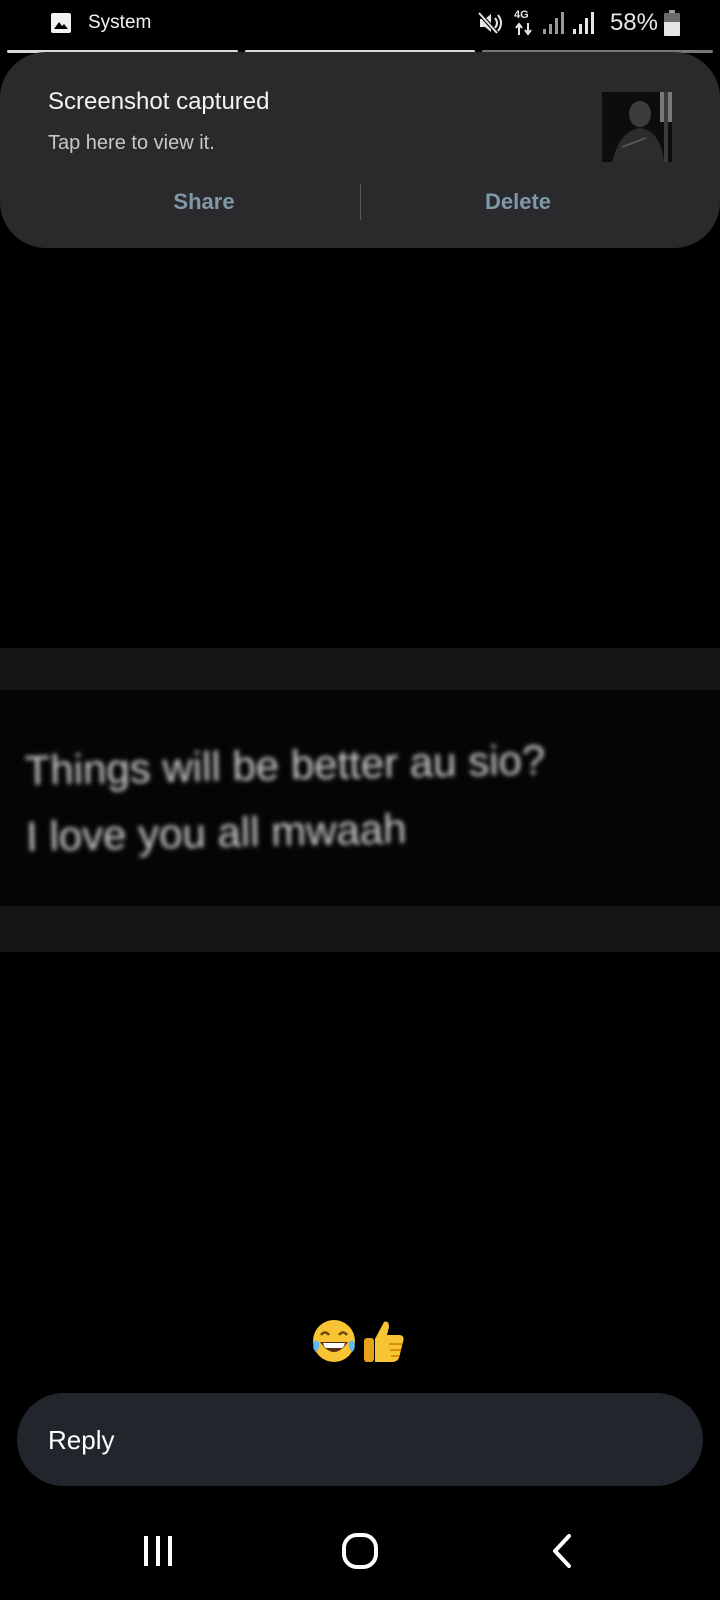  I want to click on actions-divider, so click(360, 202).